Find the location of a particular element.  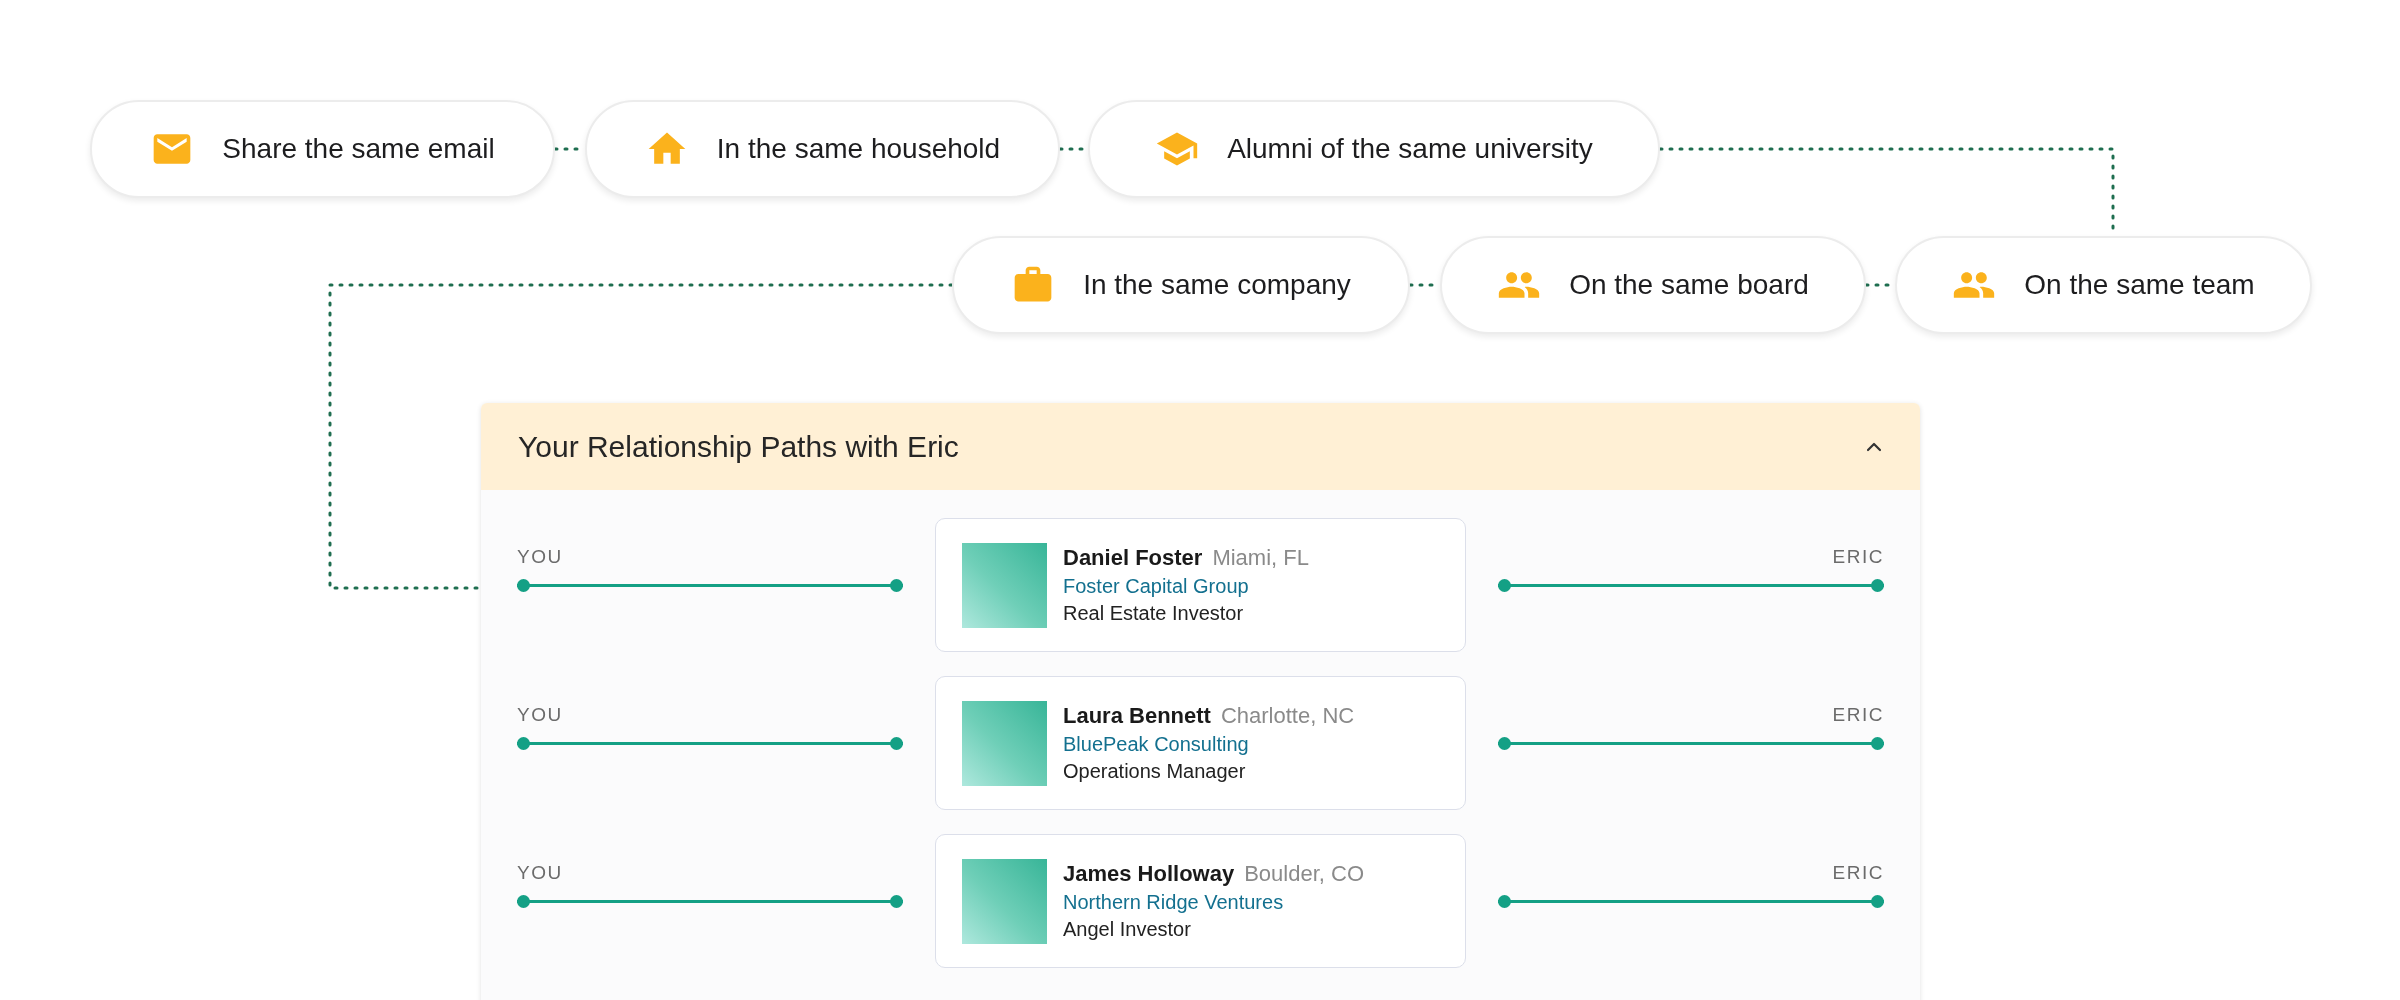

relation-pill: Alumni of the same university is located at coordinates (1374, 149).